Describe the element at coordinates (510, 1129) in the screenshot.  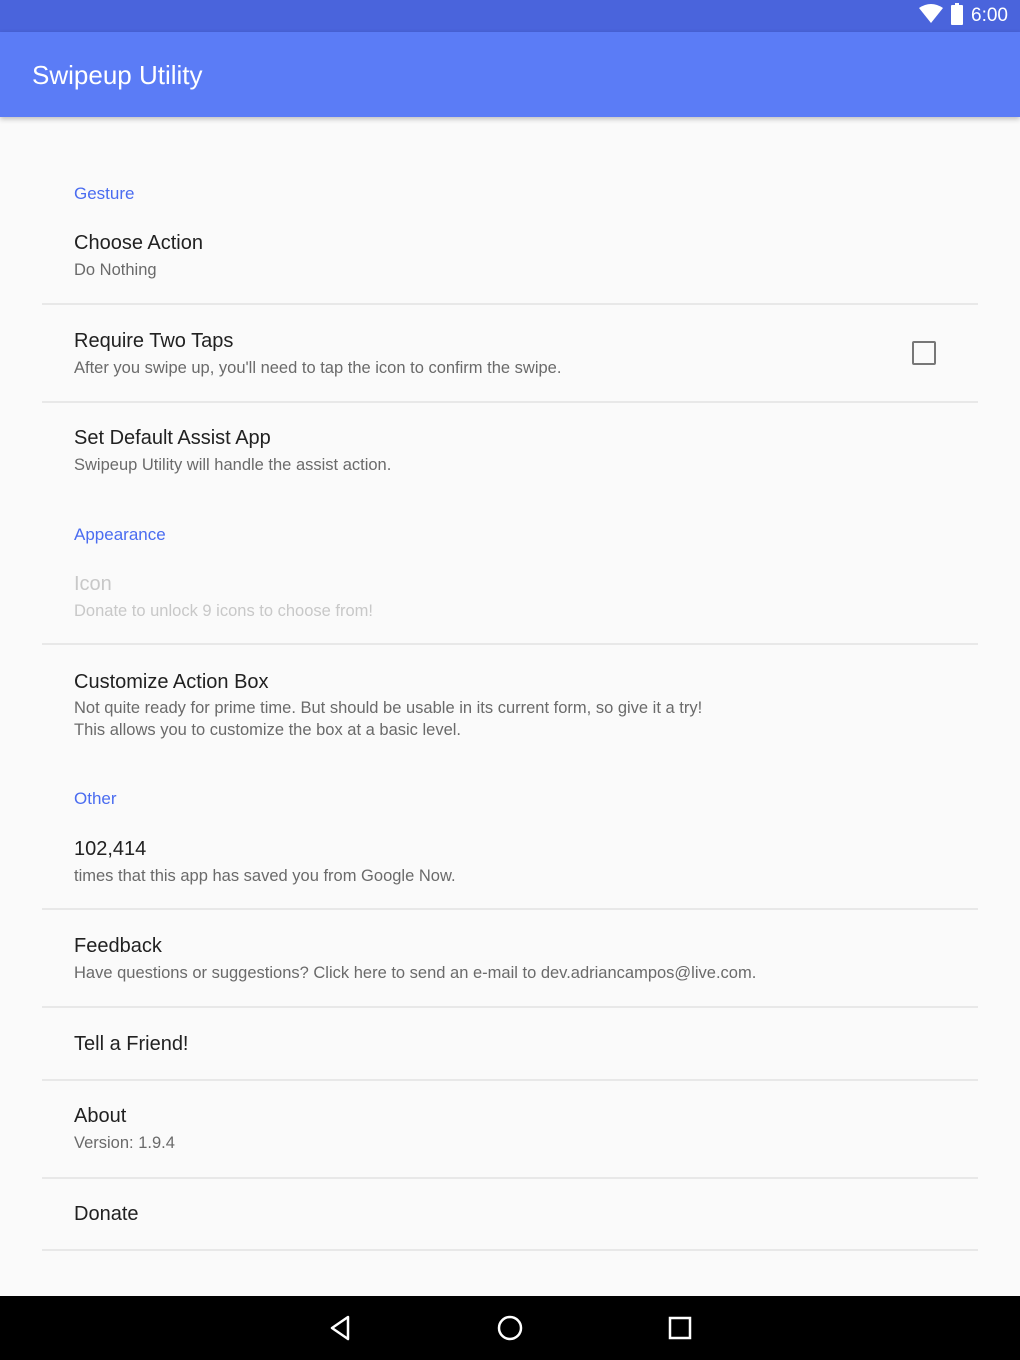
I see `pref-about: About Version: 1.9.4` at that location.